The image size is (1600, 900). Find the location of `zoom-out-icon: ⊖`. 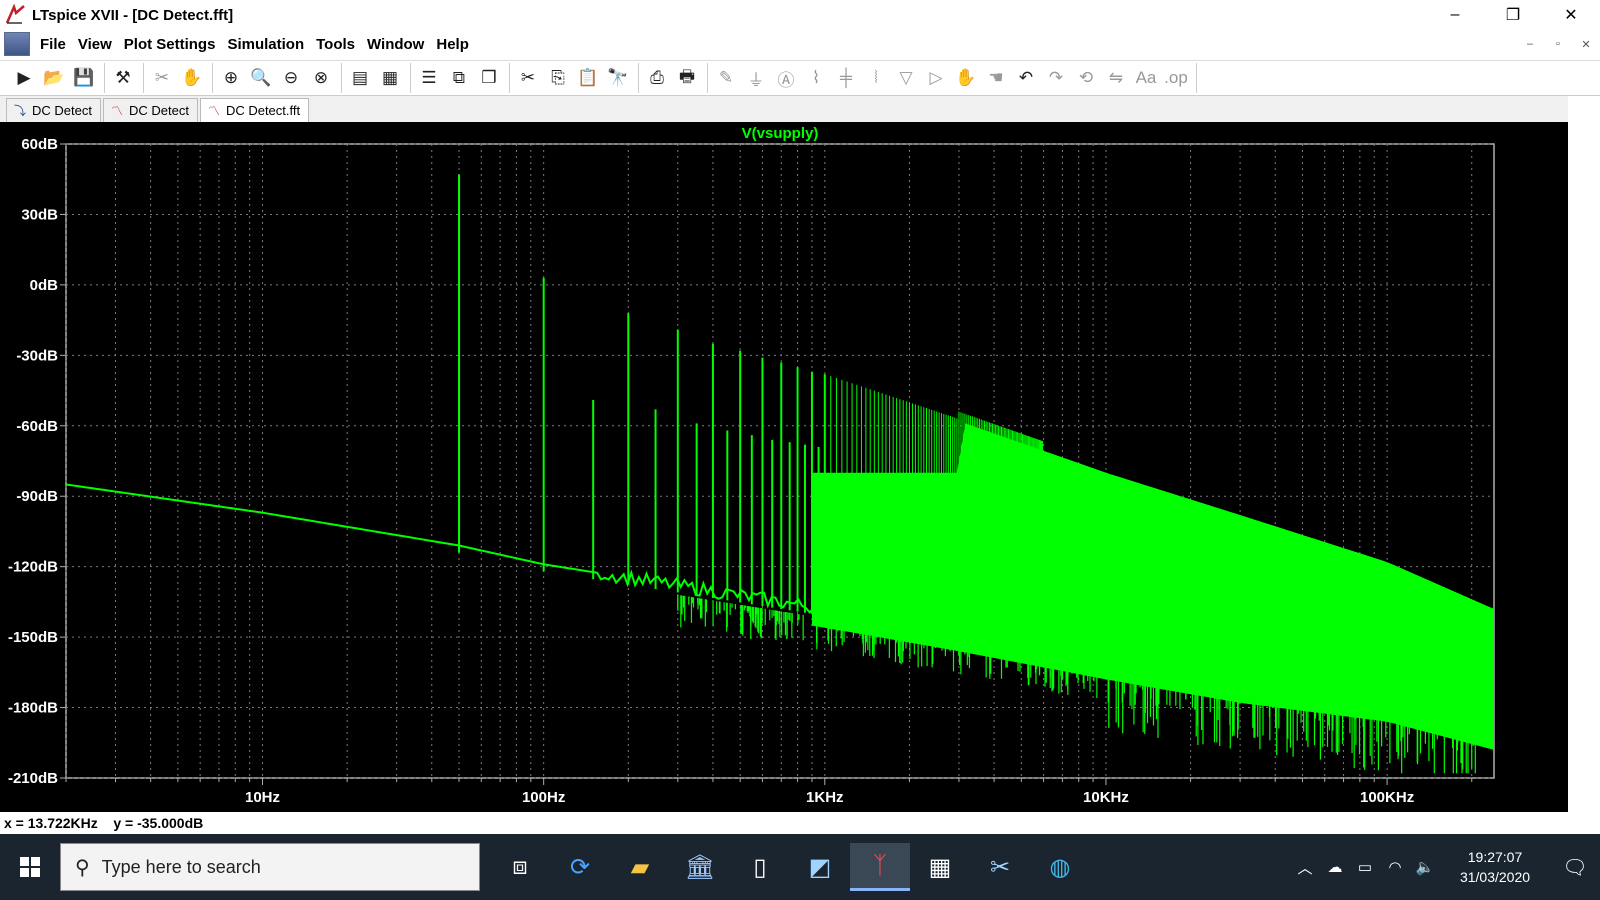

zoom-out-icon: ⊖ is located at coordinates (291, 78).